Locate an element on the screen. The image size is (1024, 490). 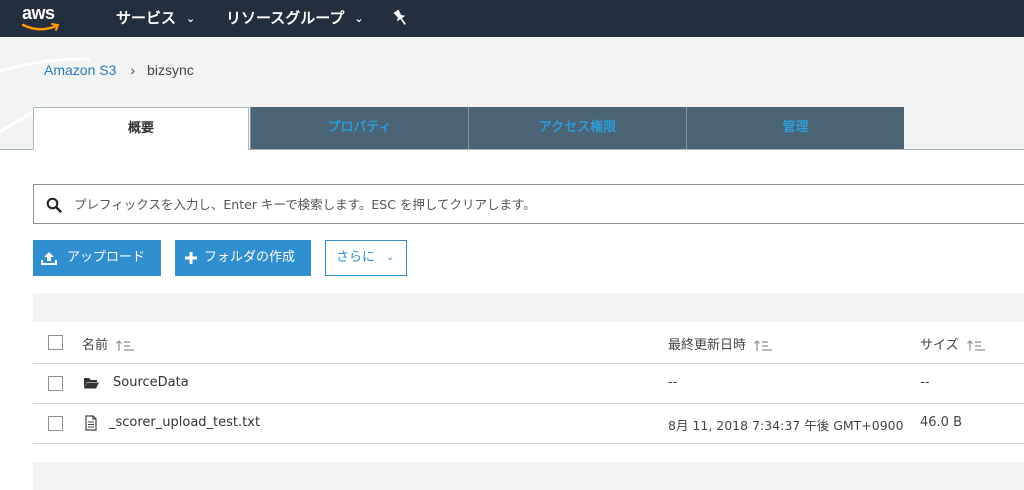
tab-management: 管理 is located at coordinates (795, 128).